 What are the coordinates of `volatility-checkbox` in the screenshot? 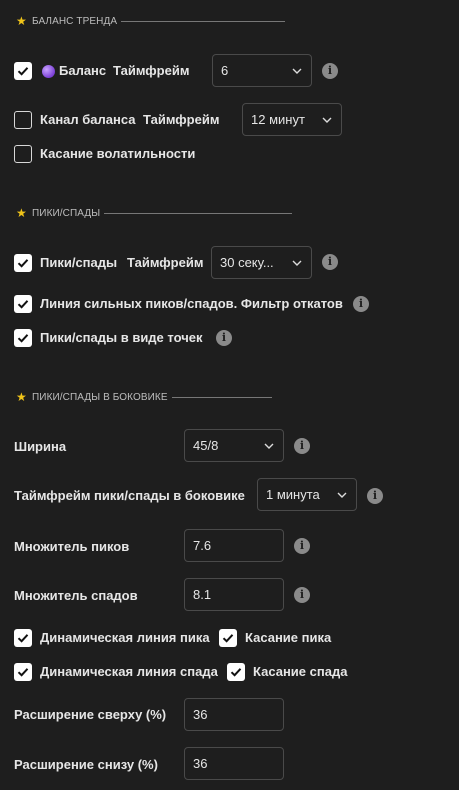 It's located at (23, 154).